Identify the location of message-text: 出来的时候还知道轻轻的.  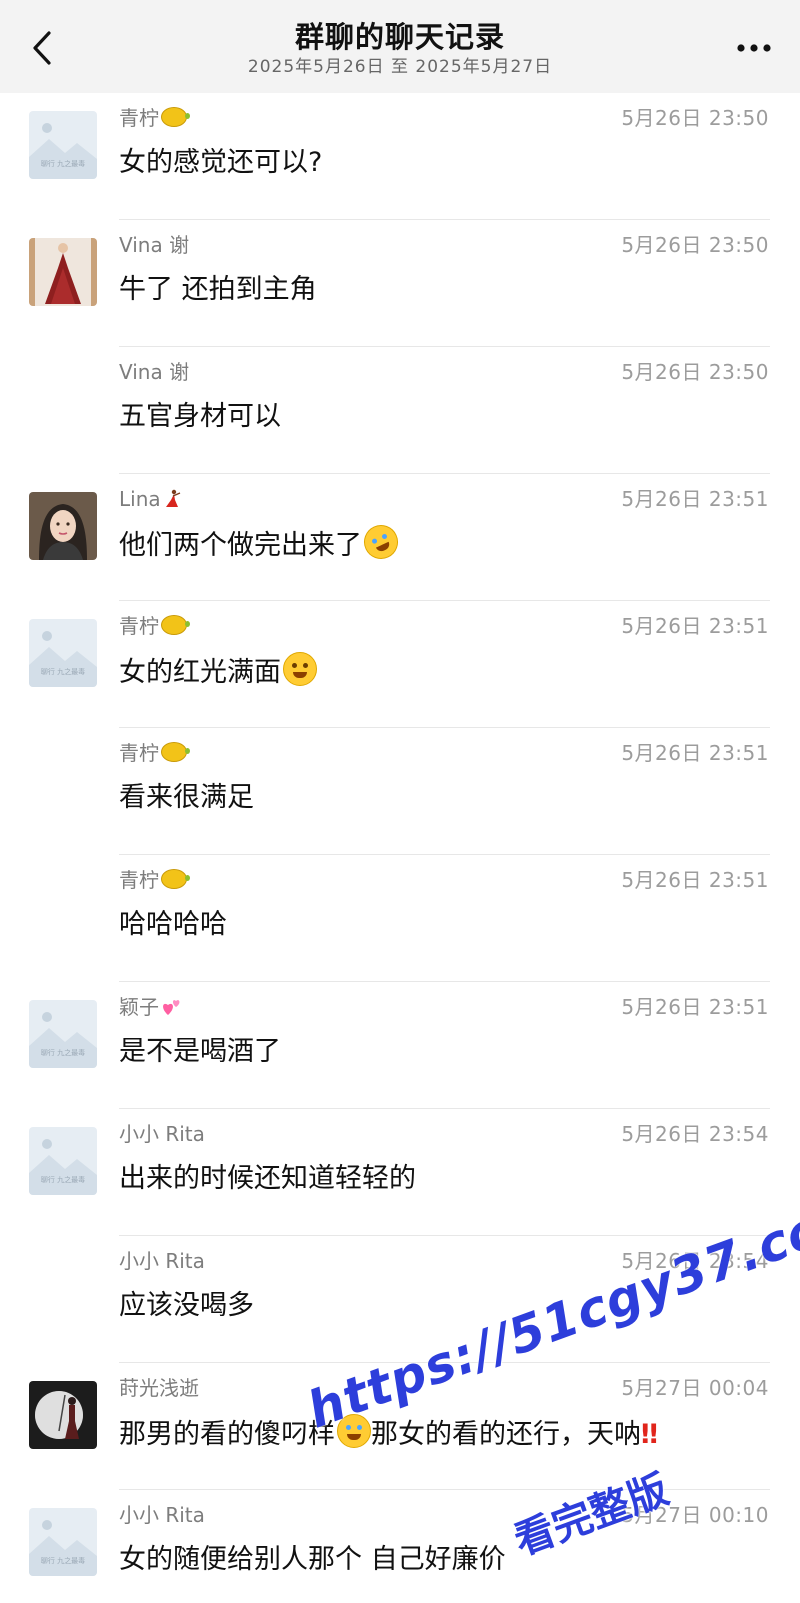
(267, 1179).